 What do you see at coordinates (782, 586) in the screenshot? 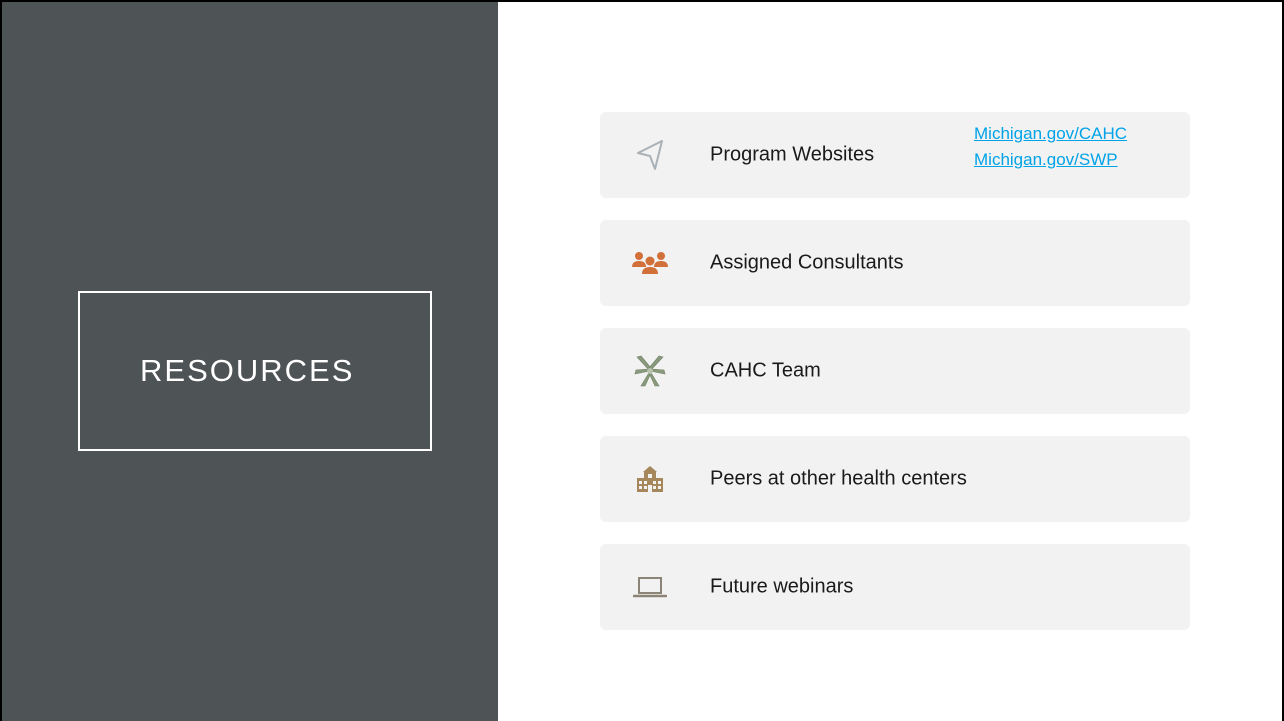
I see `resource-label: Future webinars` at bounding box center [782, 586].